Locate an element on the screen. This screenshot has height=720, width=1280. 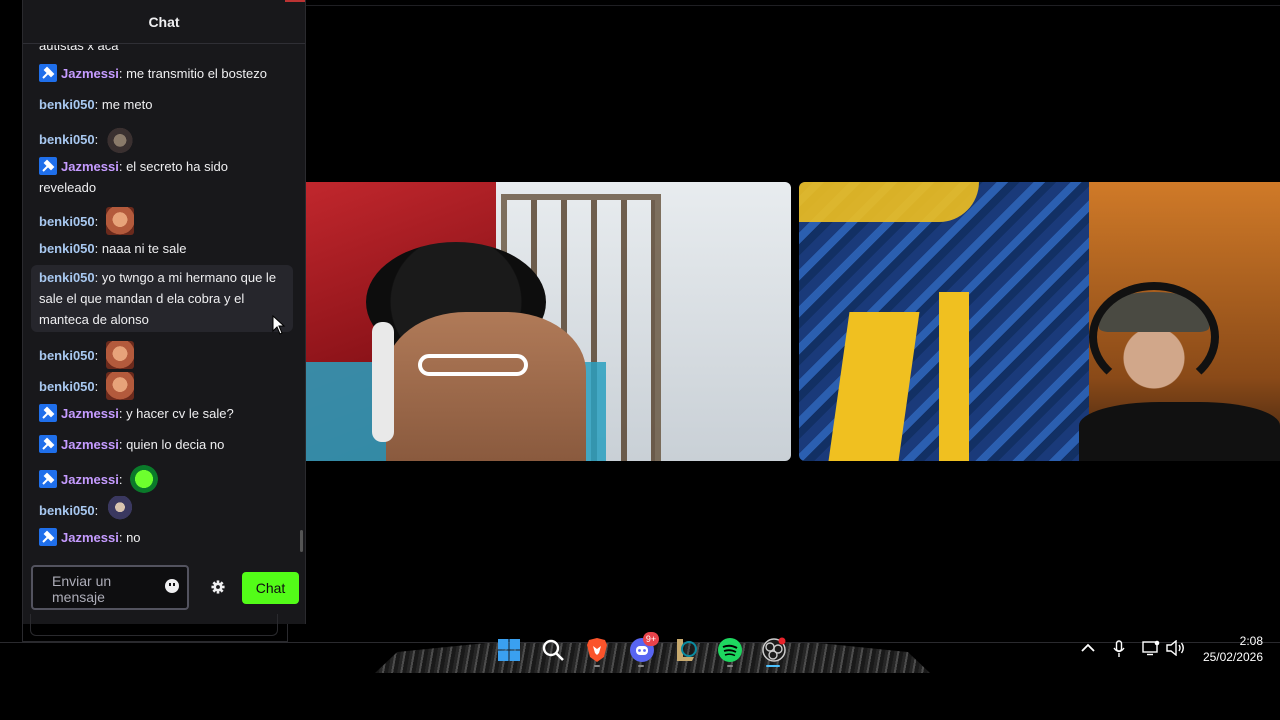
top-divider is located at coordinates (793, 5).